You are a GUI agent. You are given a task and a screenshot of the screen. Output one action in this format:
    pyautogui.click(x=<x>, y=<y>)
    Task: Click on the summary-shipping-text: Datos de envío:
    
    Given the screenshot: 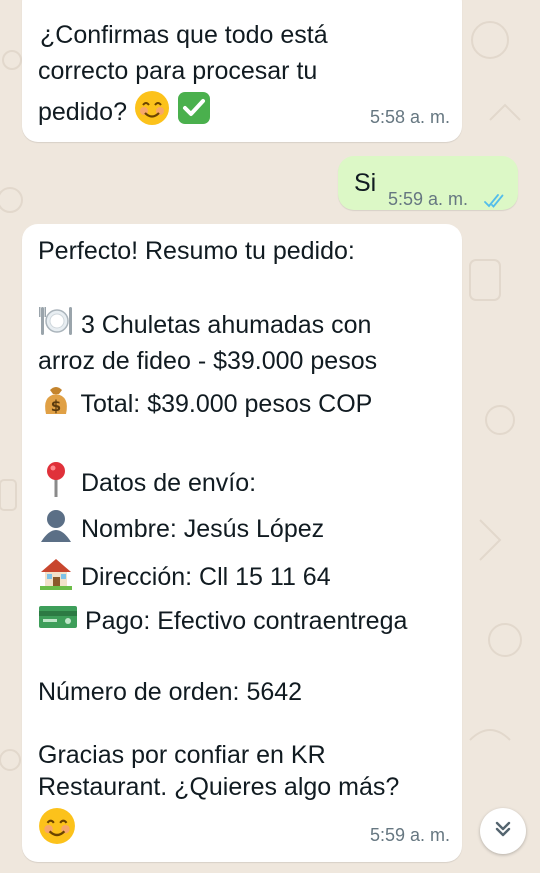 What is the action you would take?
    pyautogui.click(x=168, y=483)
    